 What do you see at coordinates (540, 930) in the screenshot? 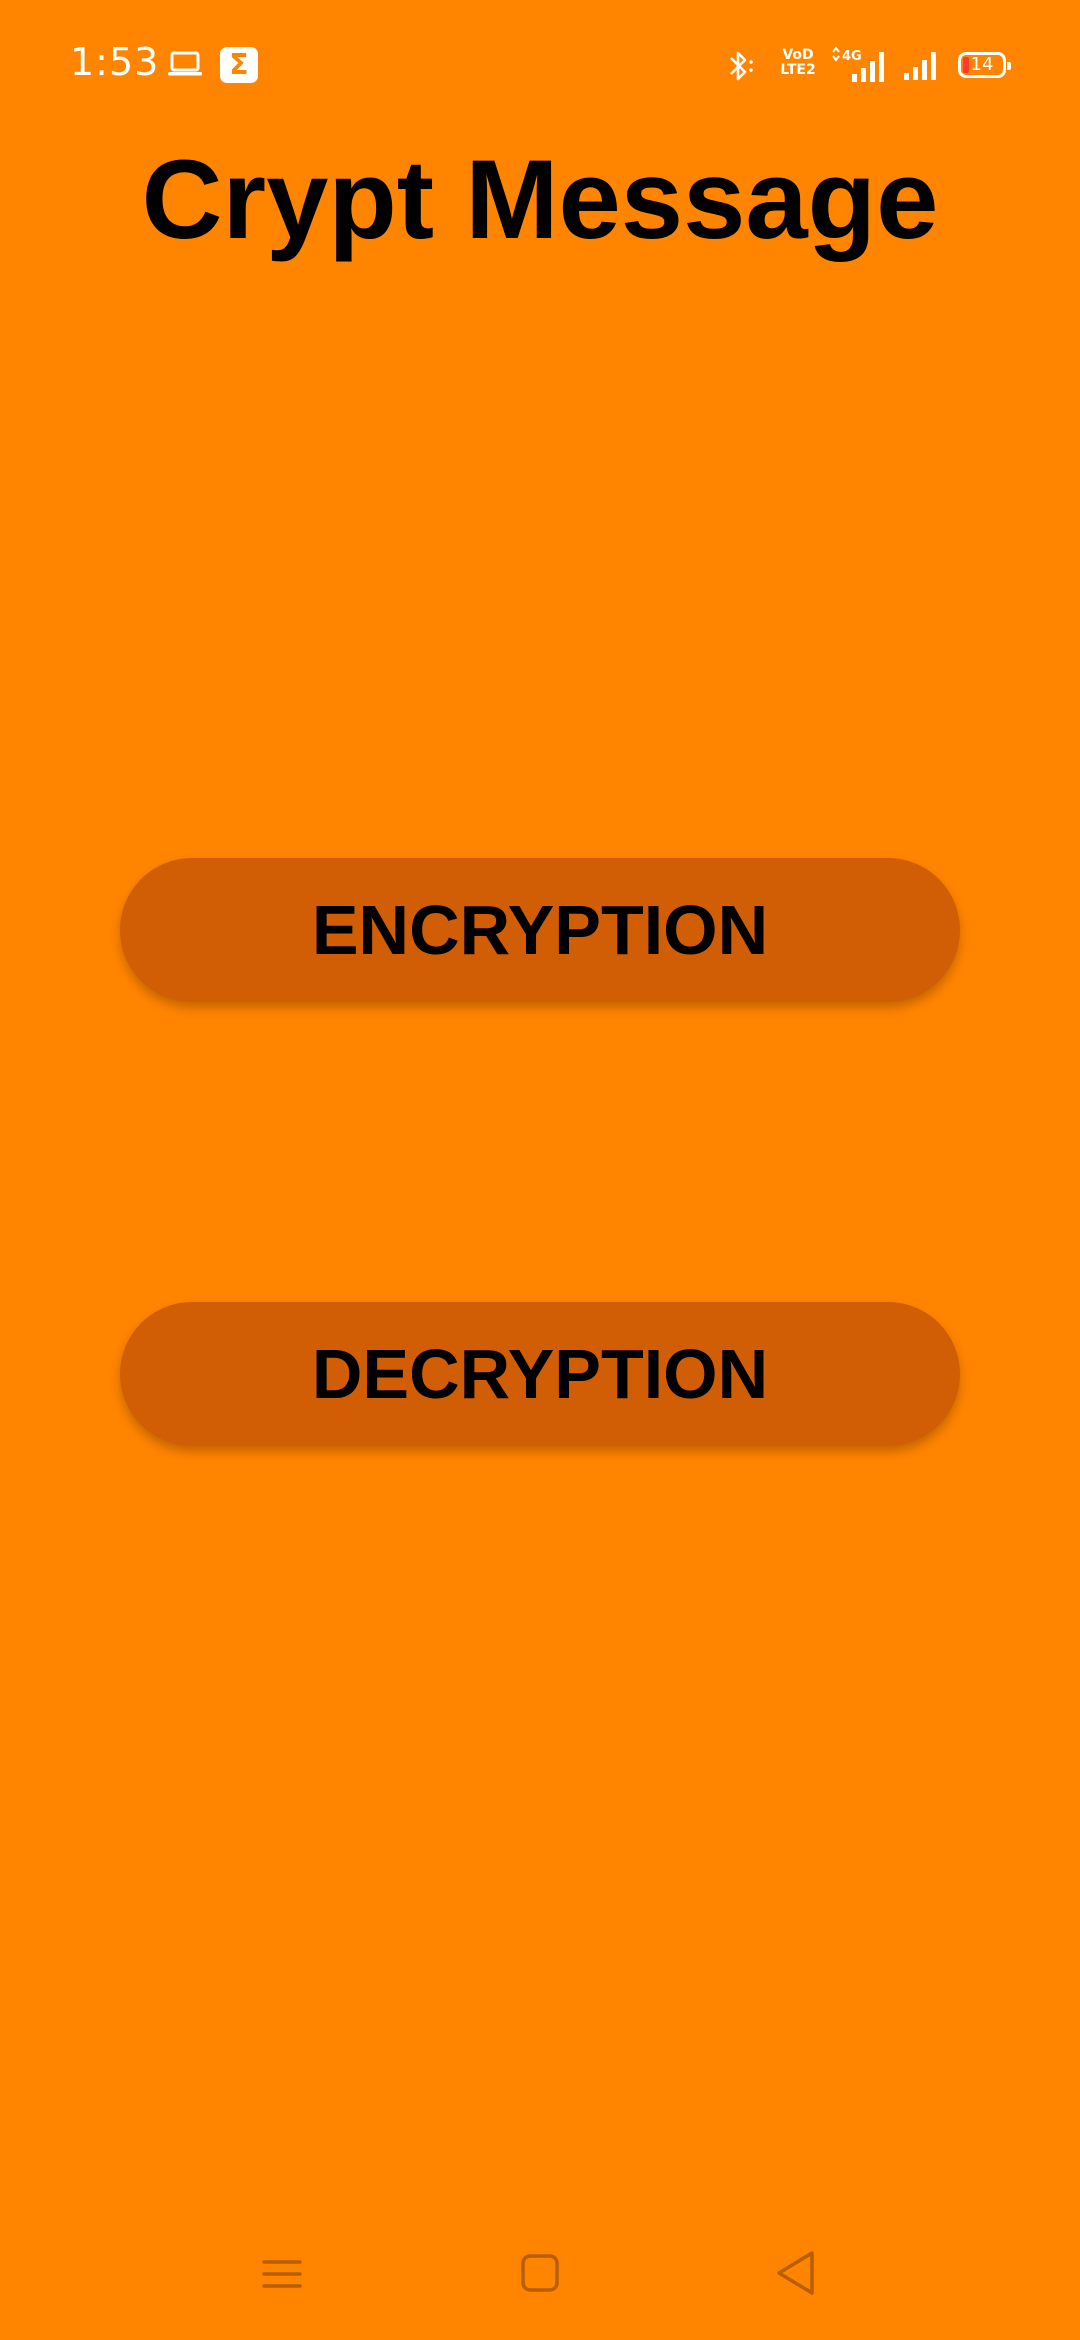
I see `encryption-button: ENCRYPTION` at bounding box center [540, 930].